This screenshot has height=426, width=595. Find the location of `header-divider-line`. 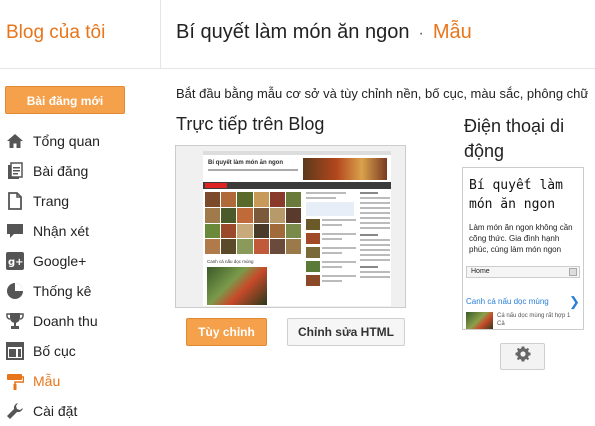

header-divider-line is located at coordinates (297, 68).